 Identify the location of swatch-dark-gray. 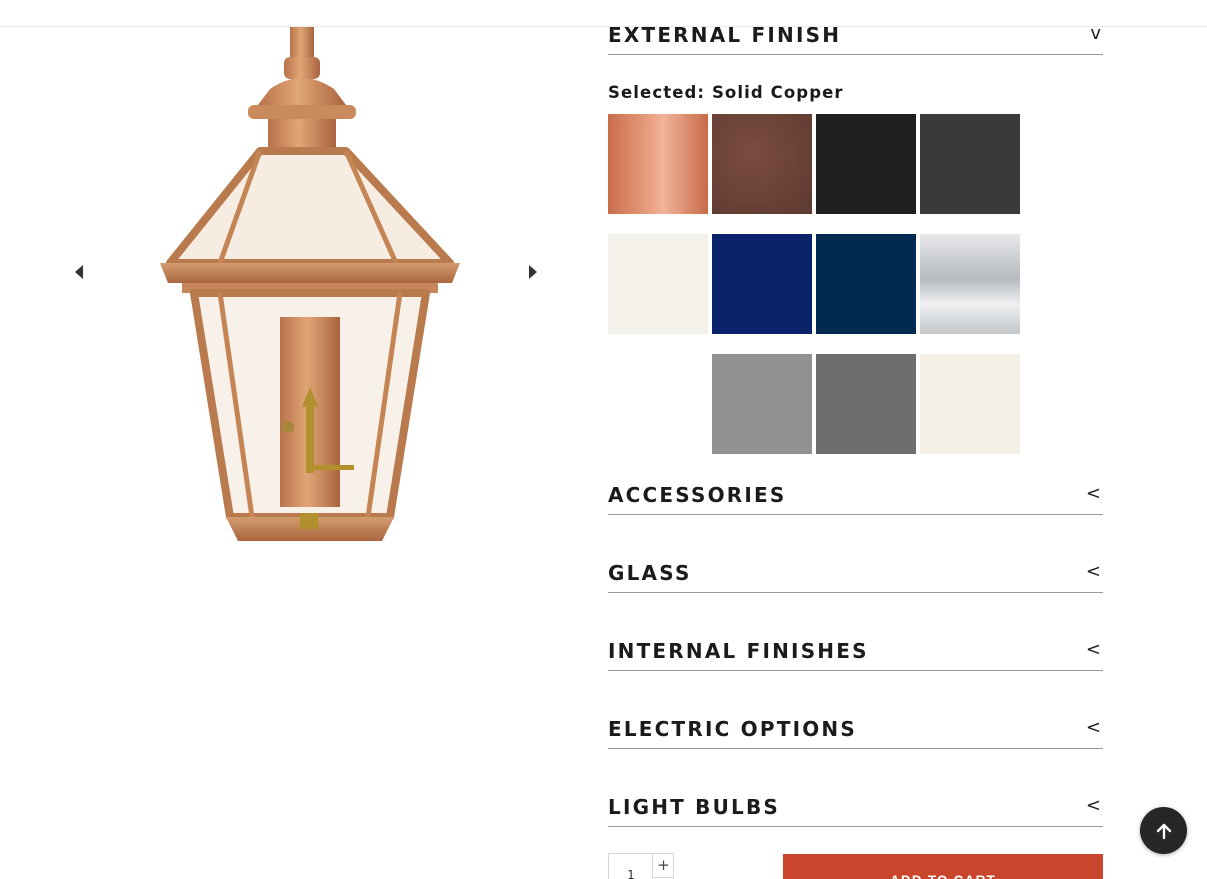
(866, 404).